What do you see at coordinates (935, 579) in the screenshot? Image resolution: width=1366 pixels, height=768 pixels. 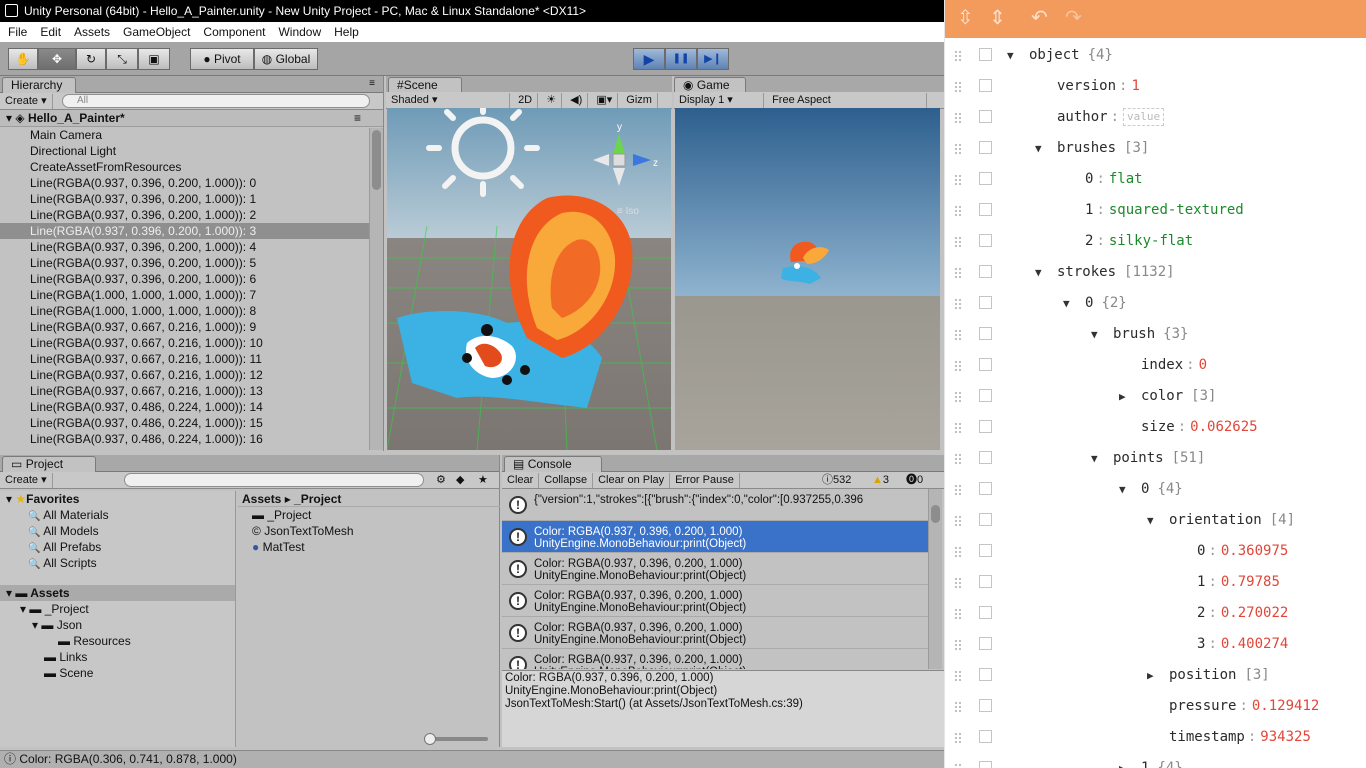 I see `console-scrollbar` at bounding box center [935, 579].